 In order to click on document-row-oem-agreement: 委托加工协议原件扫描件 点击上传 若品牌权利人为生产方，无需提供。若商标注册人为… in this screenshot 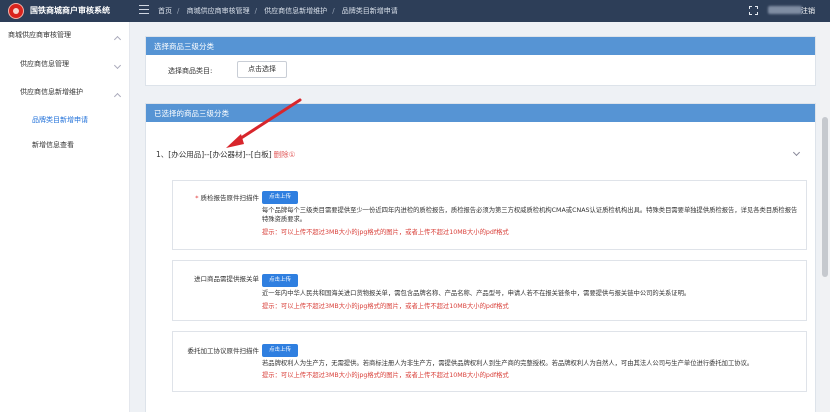, I will do `click(489, 361)`.